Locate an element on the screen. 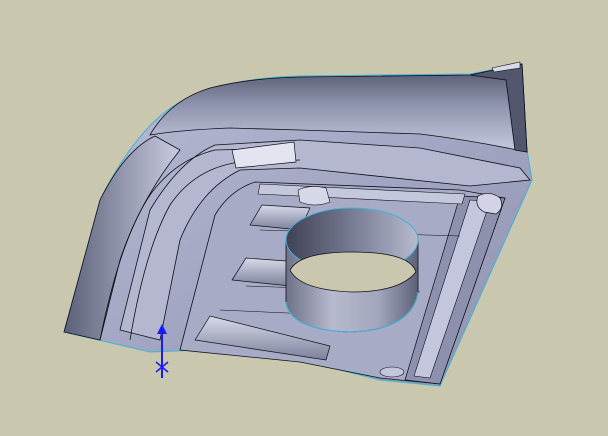  cylinder-boss is located at coordinates (352, 270).